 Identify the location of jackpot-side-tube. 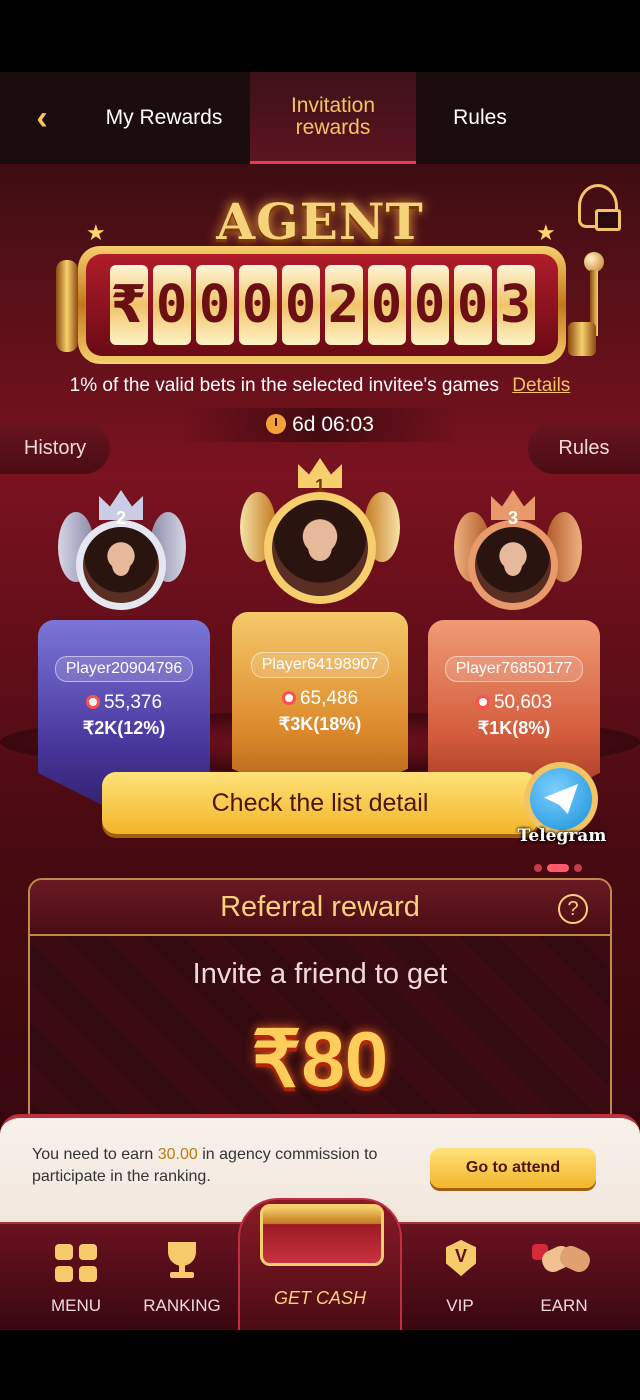
(67, 306).